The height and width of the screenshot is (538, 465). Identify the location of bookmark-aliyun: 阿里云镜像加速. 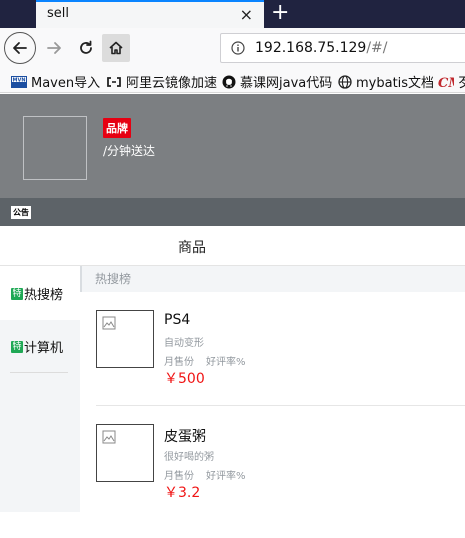
(161, 81).